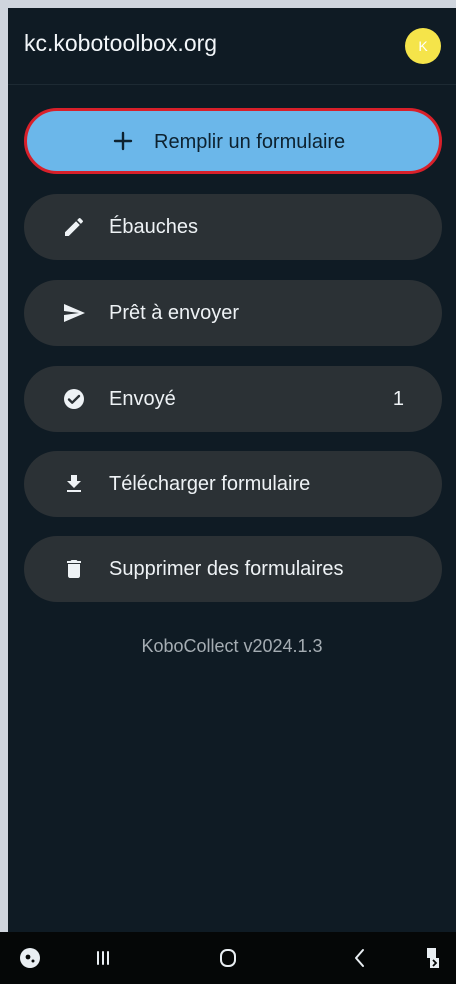 This screenshot has height=984, width=456. Describe the element at coordinates (74, 569) in the screenshot. I see `trash-icon` at that location.